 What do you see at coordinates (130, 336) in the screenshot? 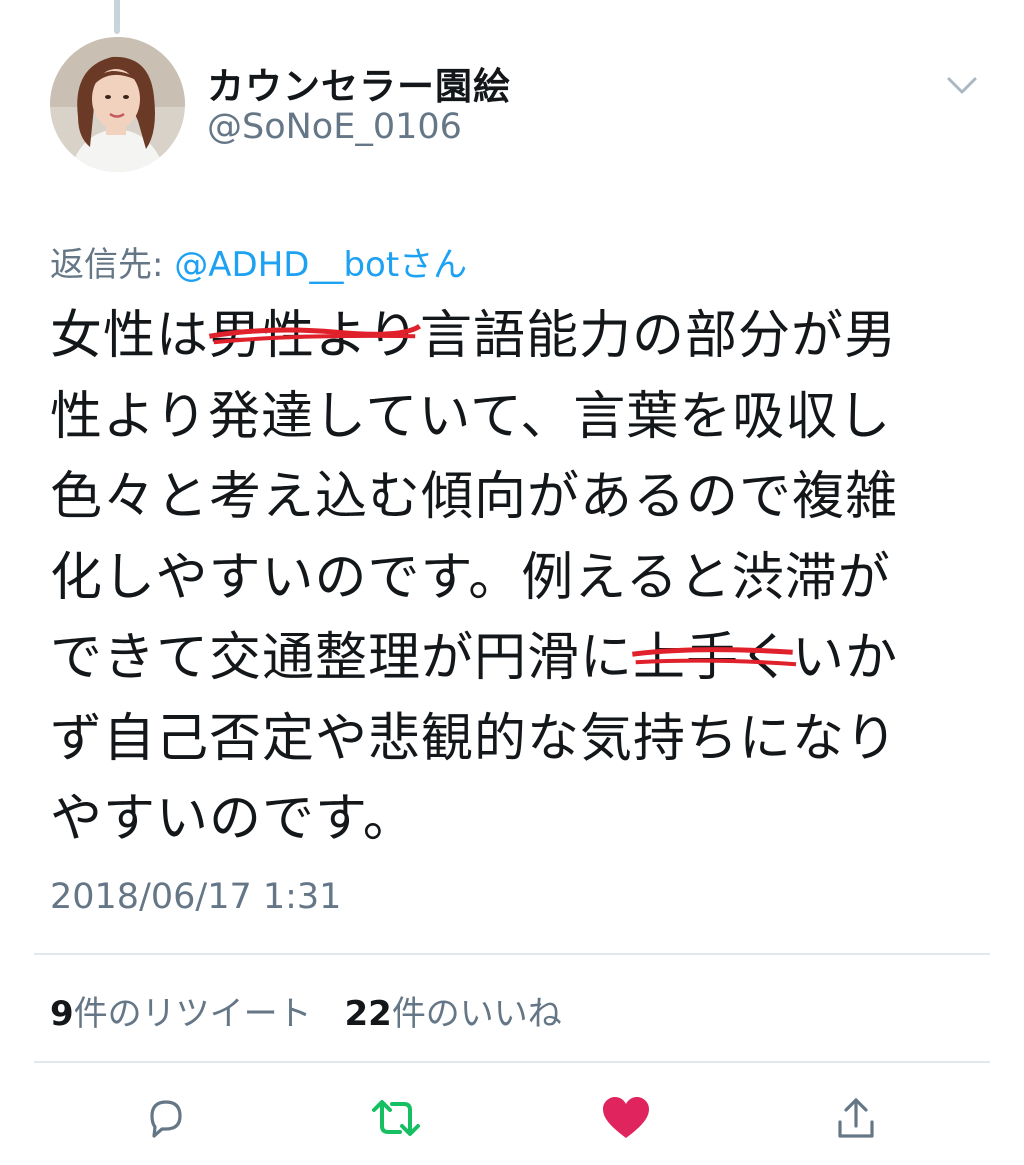
I see `tweet-text-segment: 女性は` at bounding box center [130, 336].